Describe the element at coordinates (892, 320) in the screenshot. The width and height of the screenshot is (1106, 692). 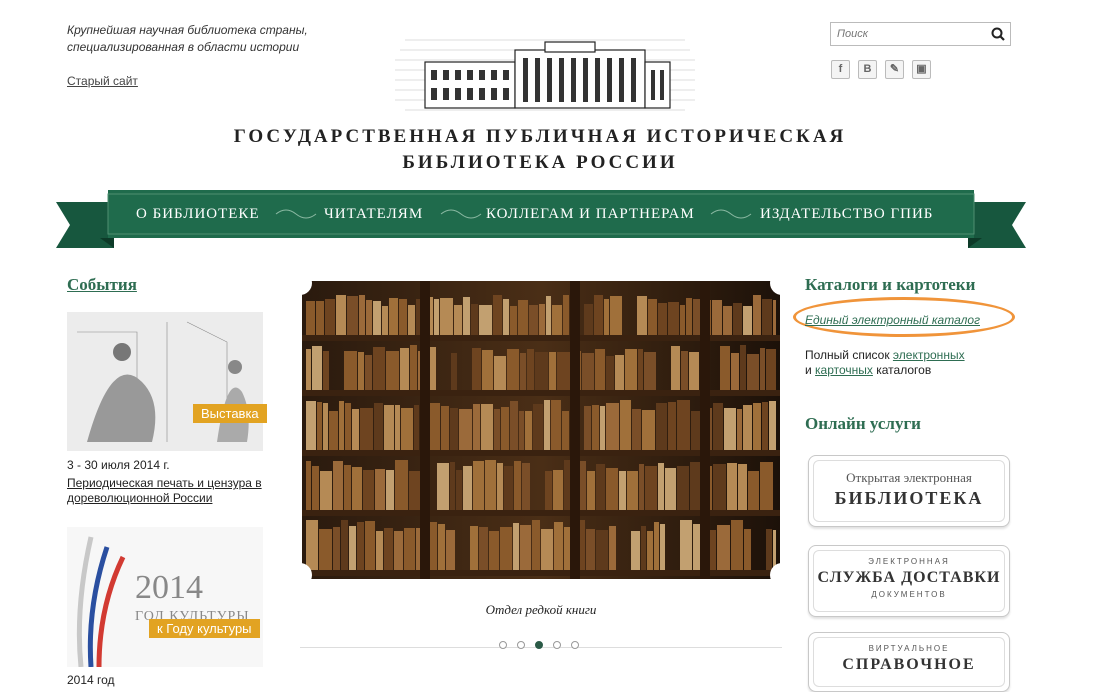
I see `unified-catalog-link: Единый электронный каталог` at that location.